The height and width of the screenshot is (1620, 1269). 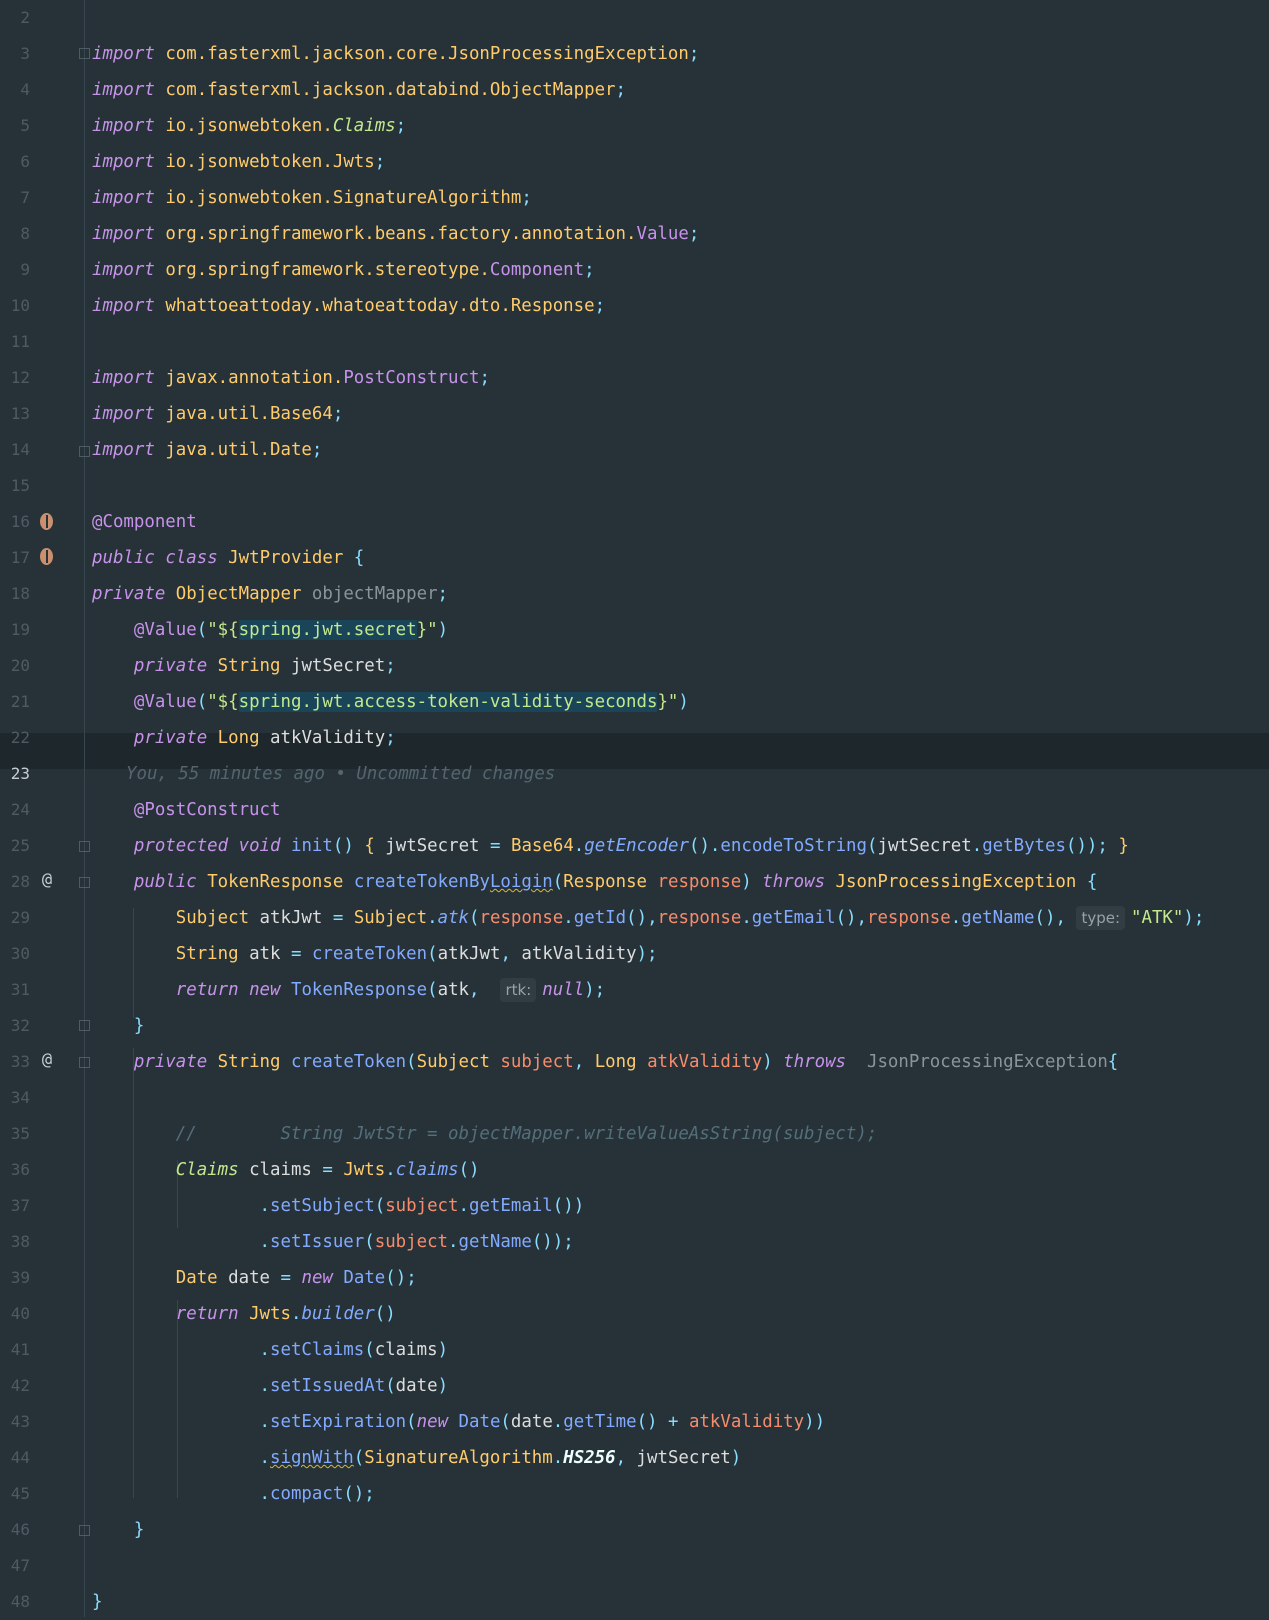 I want to click on code-line: @Value("${spring.jwt.secret}"), so click(x=680, y=630).